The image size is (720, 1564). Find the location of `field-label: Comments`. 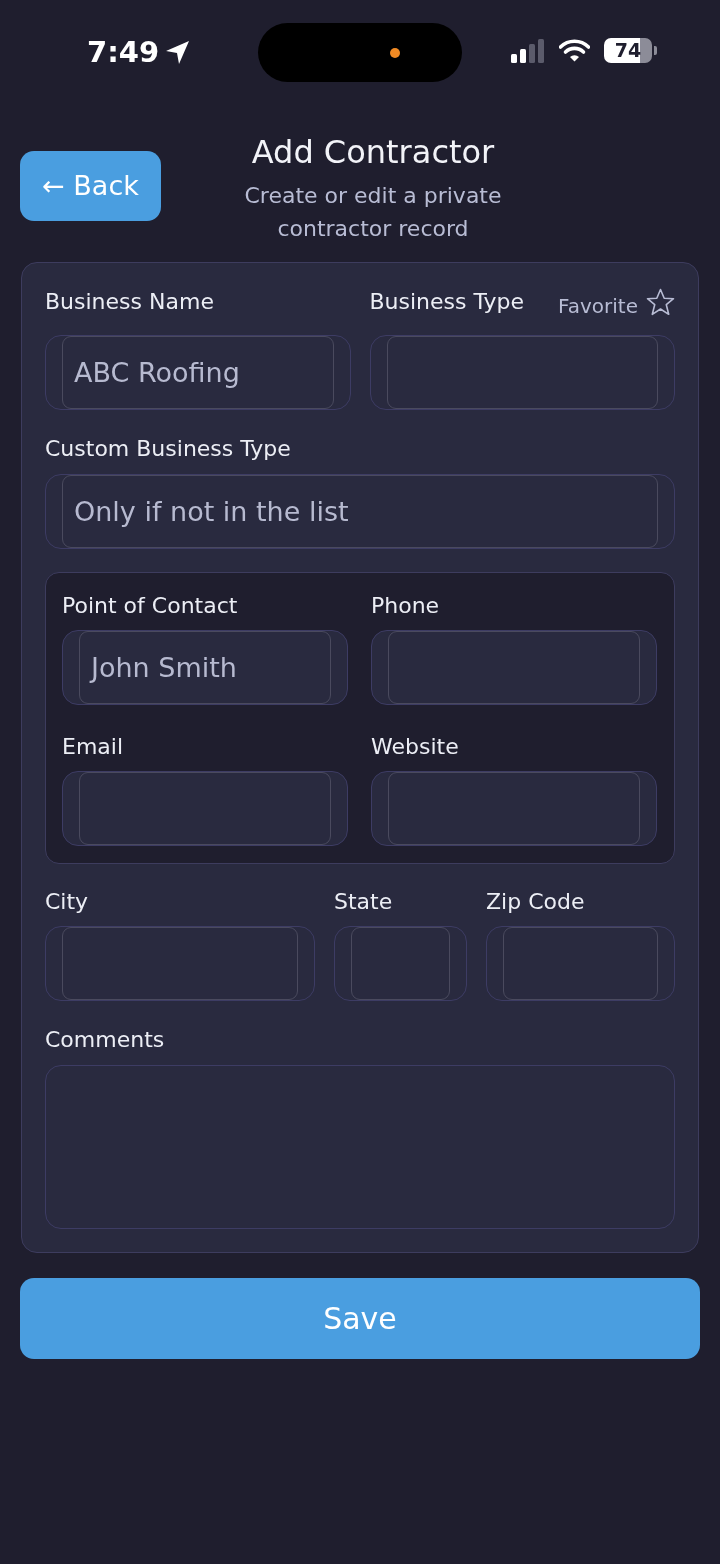

field-label: Comments is located at coordinates (105, 1040).